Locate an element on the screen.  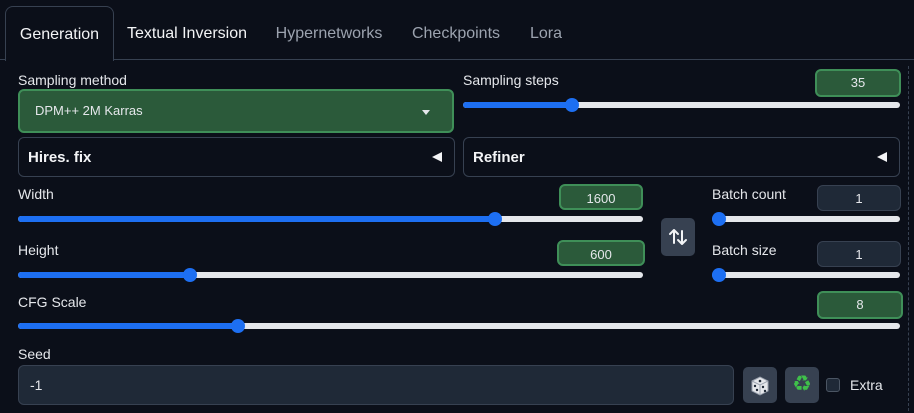
sampling-steps-slider is located at coordinates (681, 105).